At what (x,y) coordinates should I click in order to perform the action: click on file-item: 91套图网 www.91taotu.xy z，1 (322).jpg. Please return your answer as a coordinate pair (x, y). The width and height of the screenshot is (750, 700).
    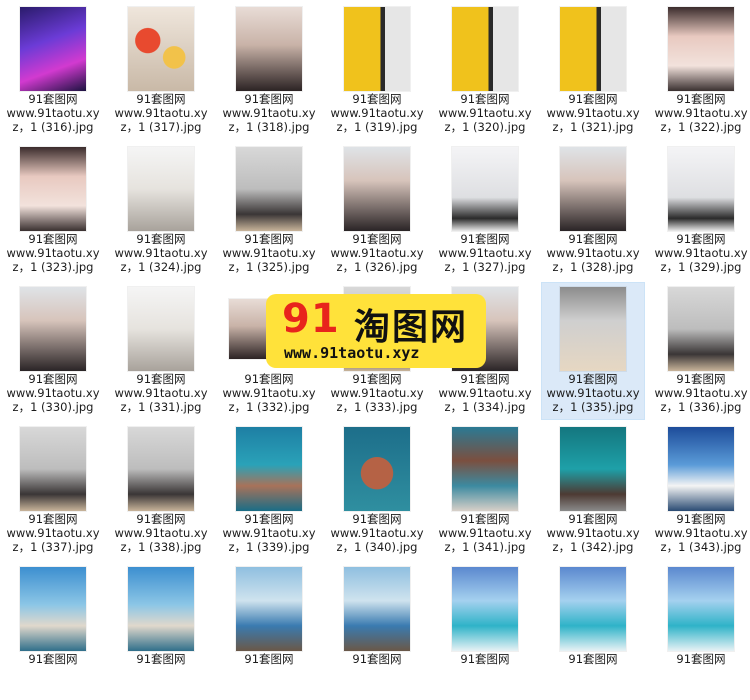
    Looking at the image, I should click on (699, 71).